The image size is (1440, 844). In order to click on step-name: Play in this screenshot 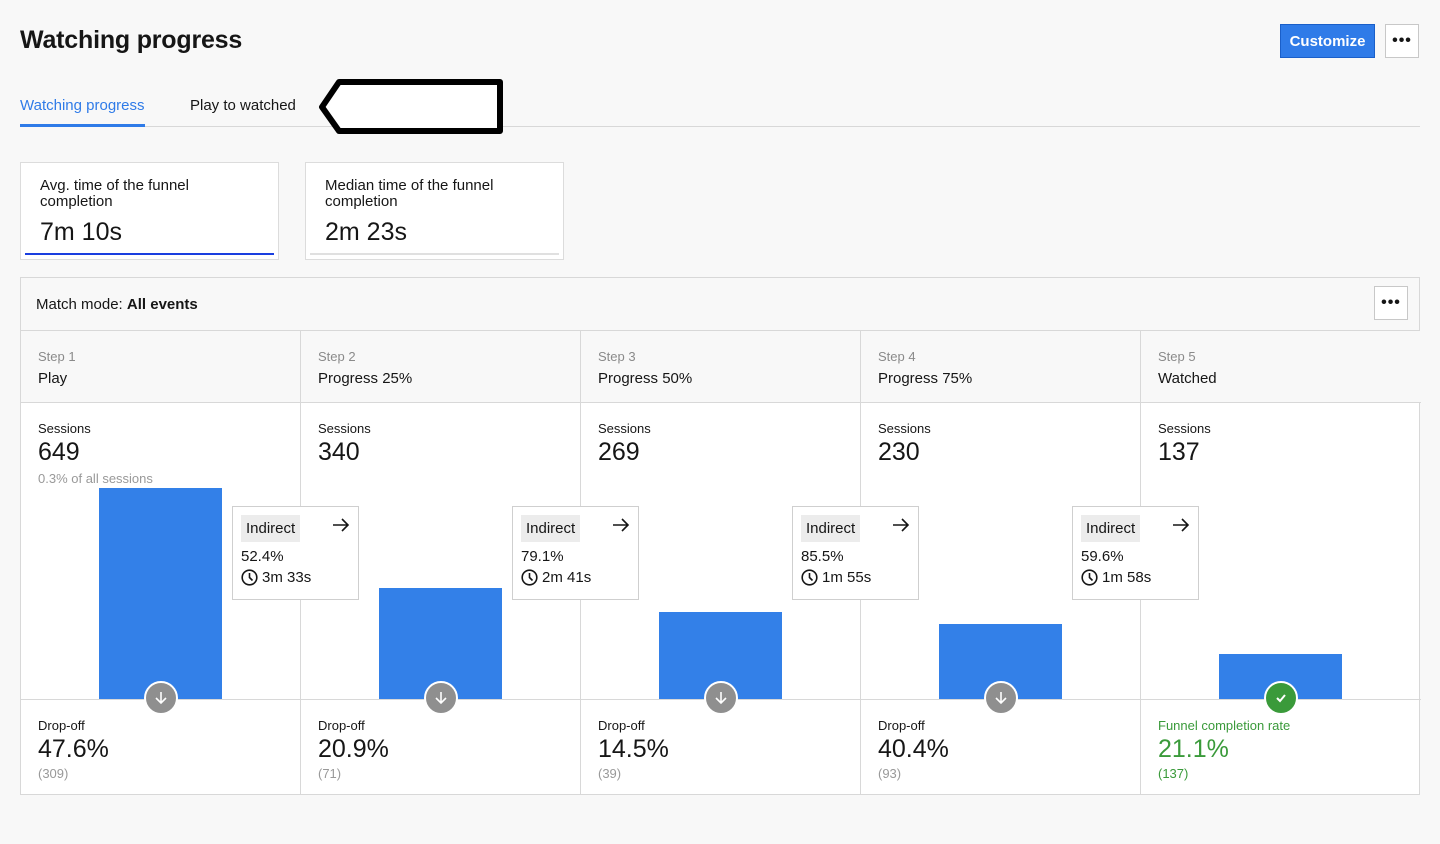, I will do `click(53, 378)`.